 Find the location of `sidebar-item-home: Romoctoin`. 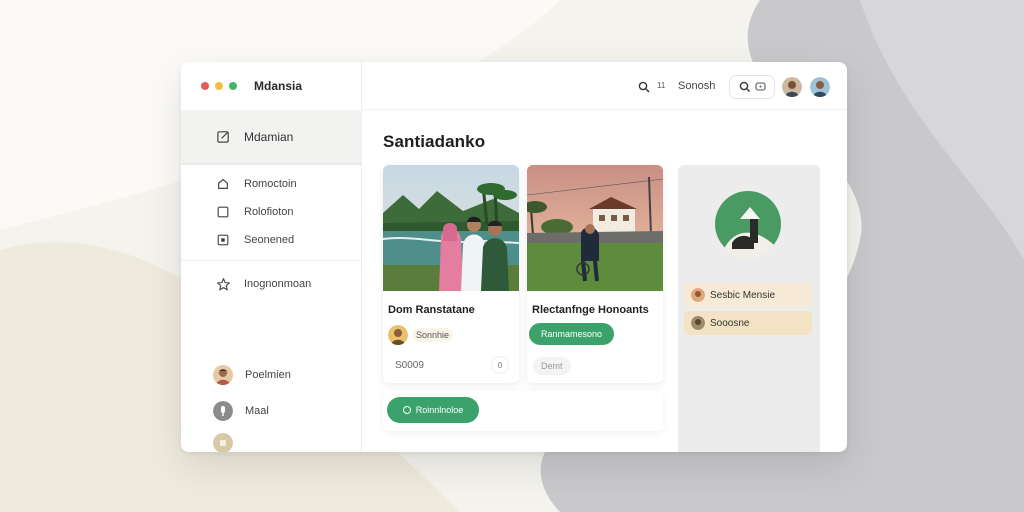

sidebar-item-home: Romoctoin is located at coordinates (271, 184).